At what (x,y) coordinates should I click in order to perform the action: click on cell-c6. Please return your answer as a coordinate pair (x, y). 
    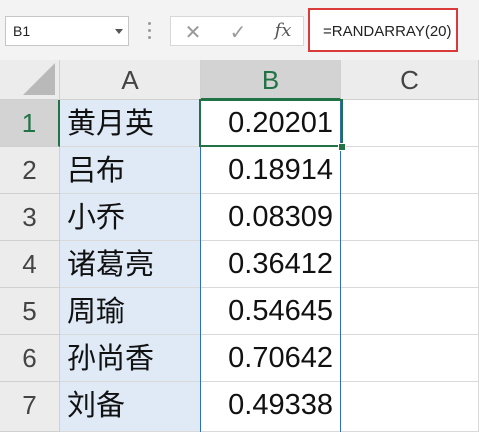
    Looking at the image, I should click on (410, 358).